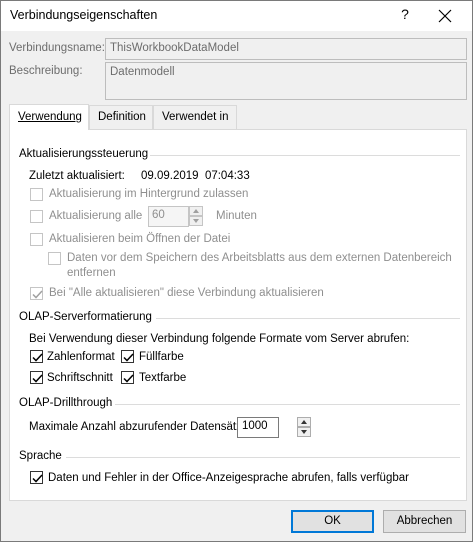 This screenshot has height=542, width=473. I want to click on refresh-interval-value: 60, so click(158, 215).